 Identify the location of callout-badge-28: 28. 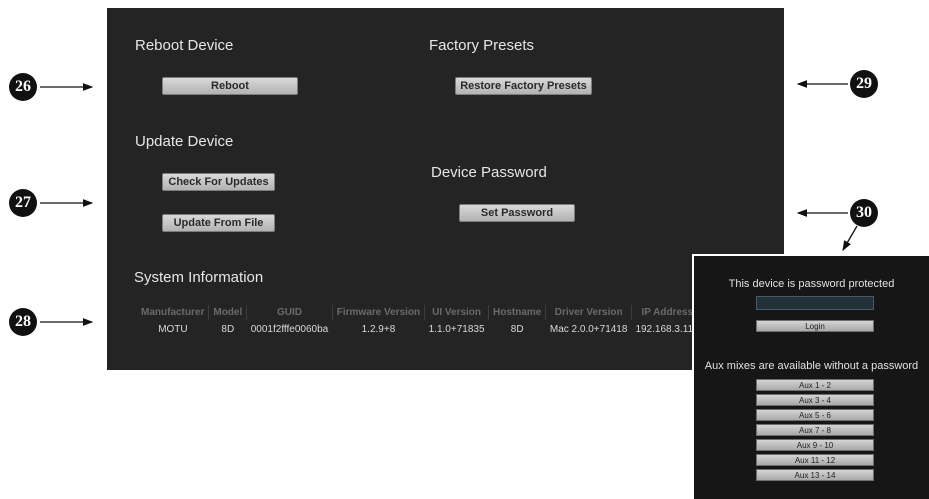
(23, 322).